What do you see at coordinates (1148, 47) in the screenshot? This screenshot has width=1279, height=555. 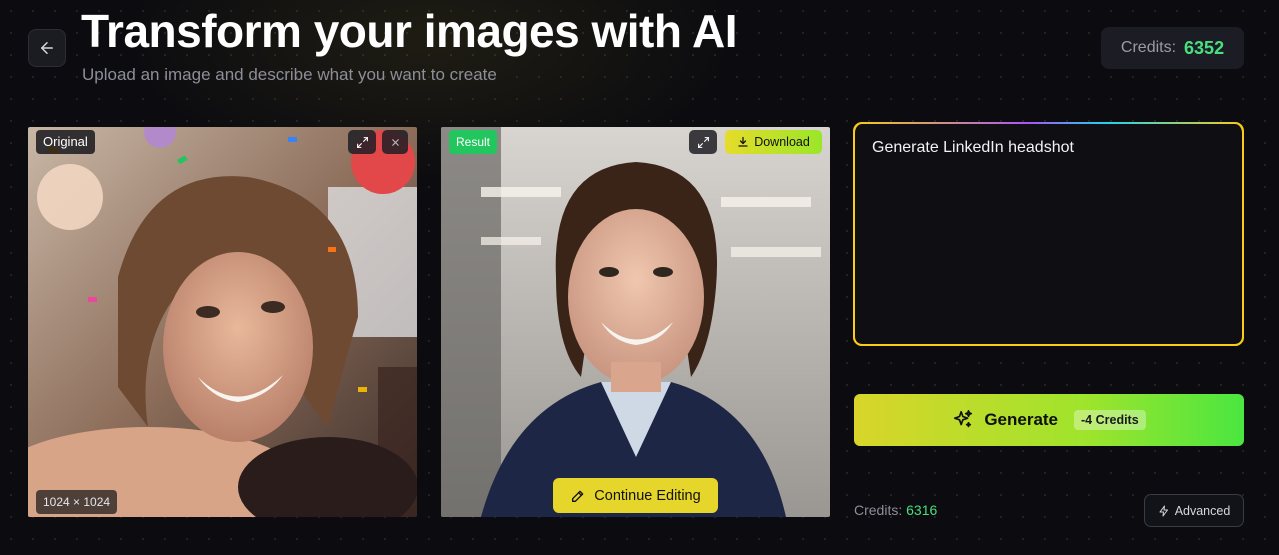 I see `credits-label: Credits:` at bounding box center [1148, 47].